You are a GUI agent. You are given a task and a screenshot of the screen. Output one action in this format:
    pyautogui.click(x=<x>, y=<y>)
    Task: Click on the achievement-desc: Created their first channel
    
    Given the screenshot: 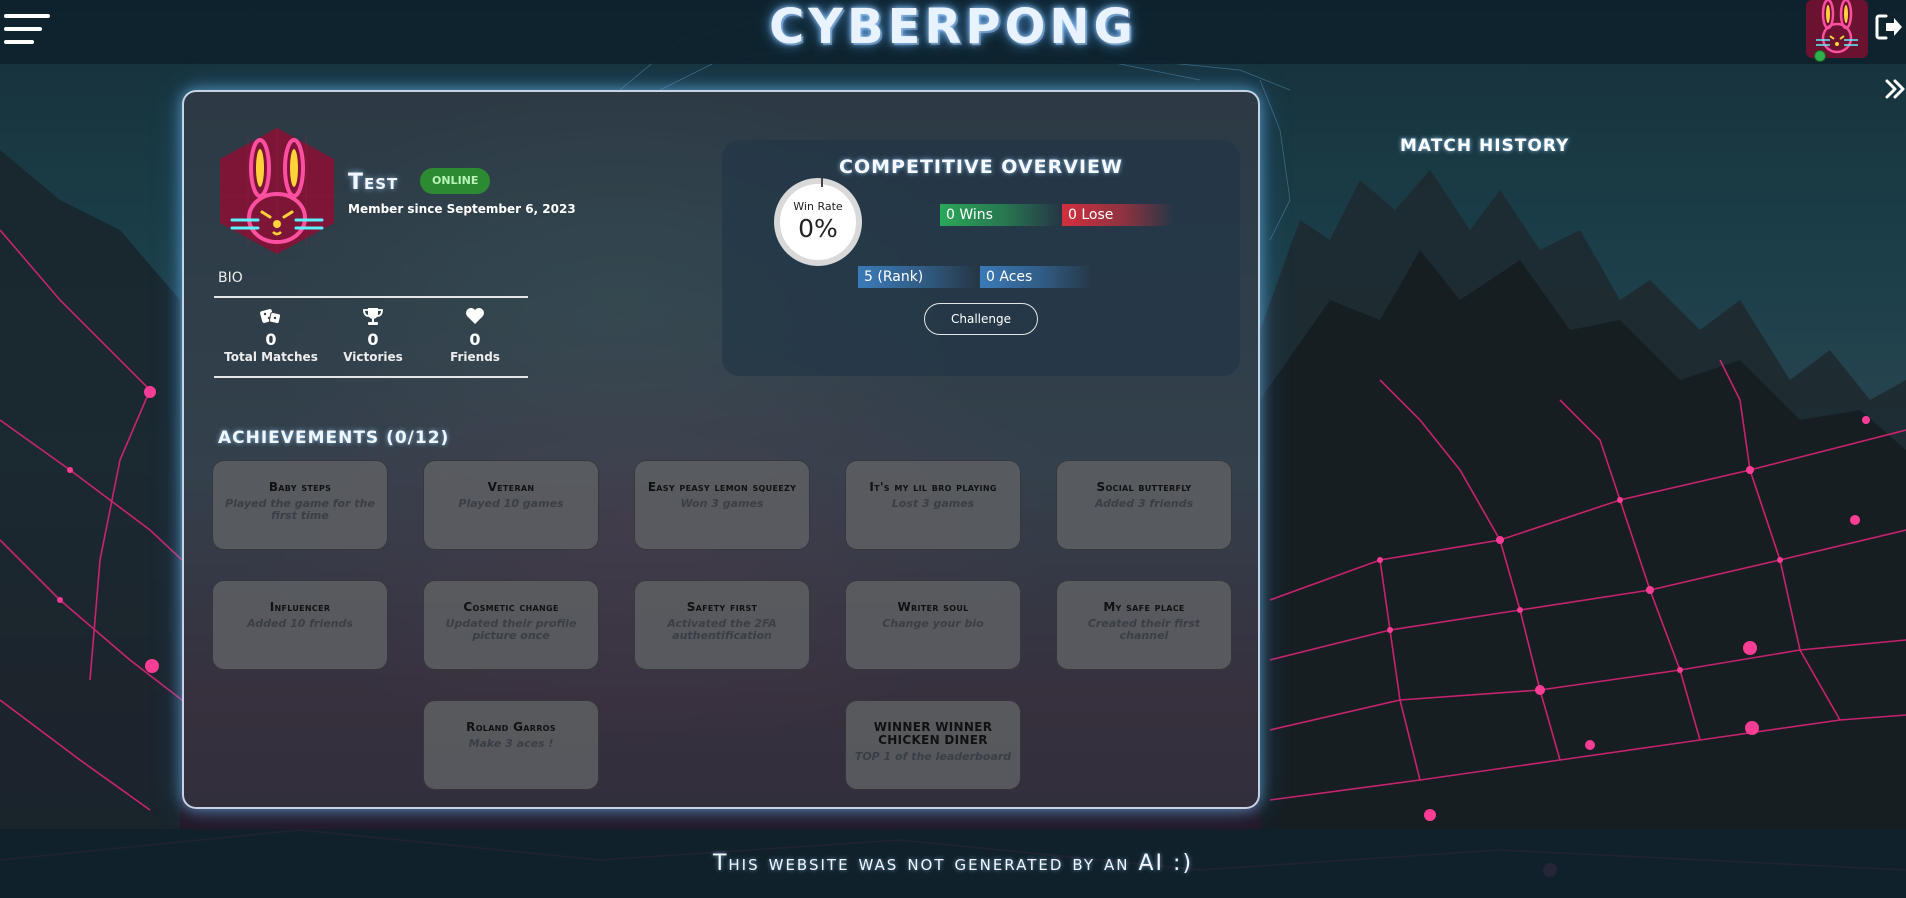 What is the action you would take?
    pyautogui.click(x=1144, y=629)
    